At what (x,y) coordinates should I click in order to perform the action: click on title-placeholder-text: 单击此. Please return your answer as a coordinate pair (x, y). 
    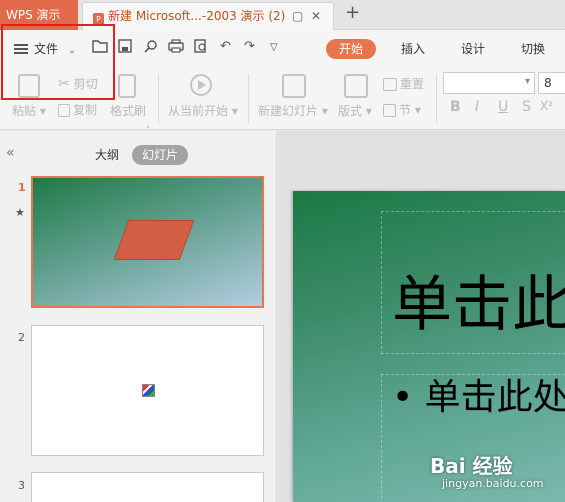
    Looking at the image, I should click on (478, 305).